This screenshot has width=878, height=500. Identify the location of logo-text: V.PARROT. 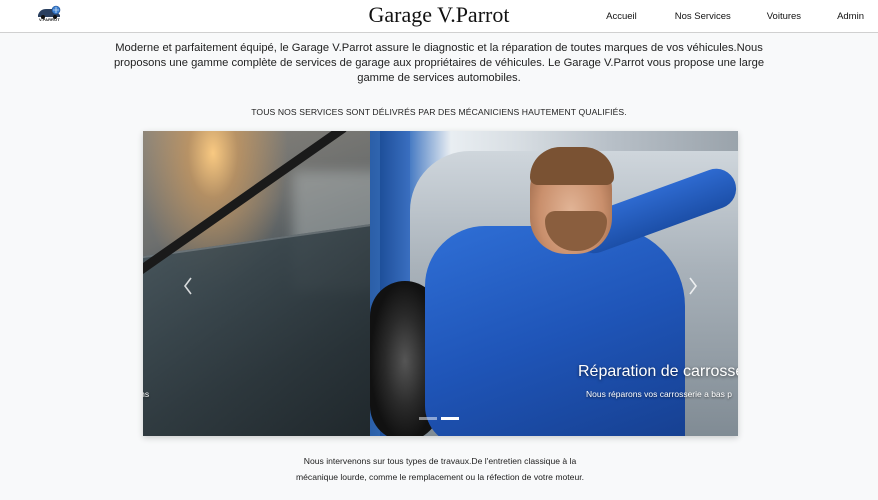
(49, 19).